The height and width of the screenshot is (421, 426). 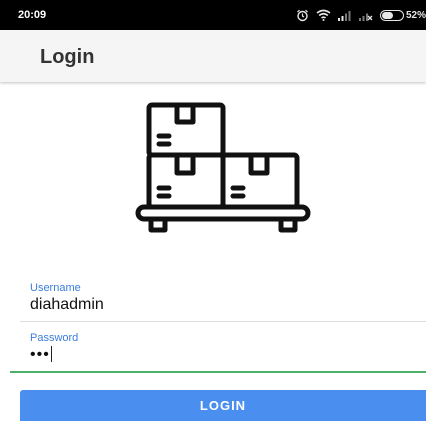 I want to click on boxes-on-pallet-icon, so click(x=223, y=167).